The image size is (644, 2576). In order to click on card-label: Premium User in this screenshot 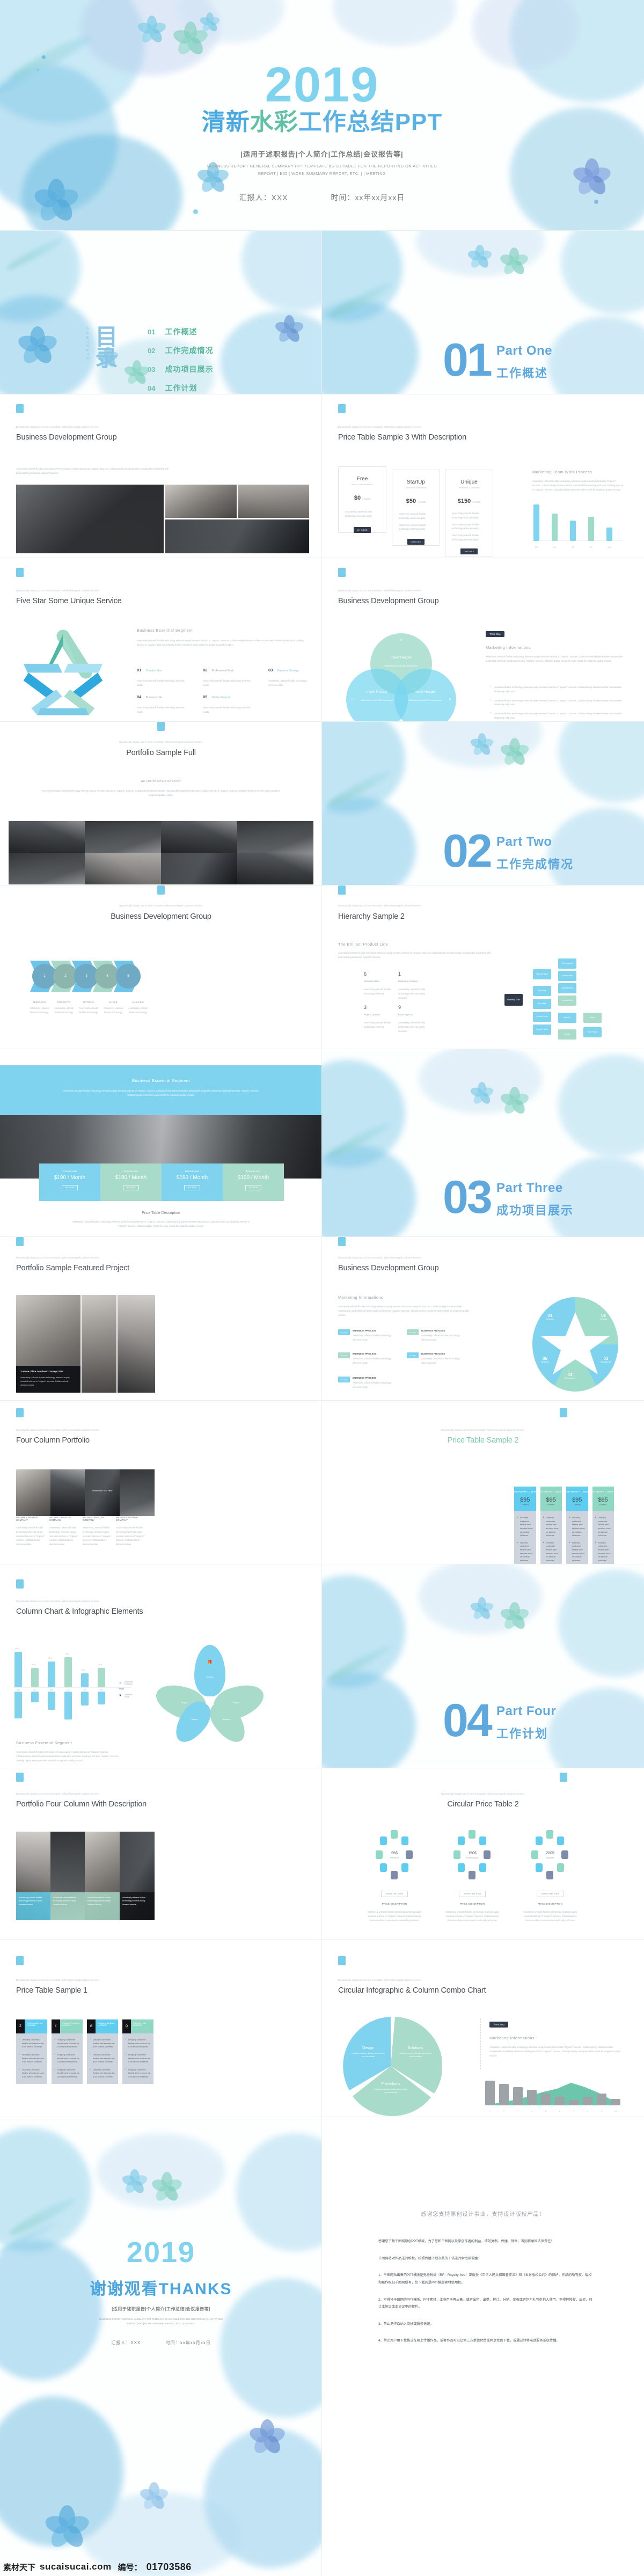, I will do `click(69, 1171)`.